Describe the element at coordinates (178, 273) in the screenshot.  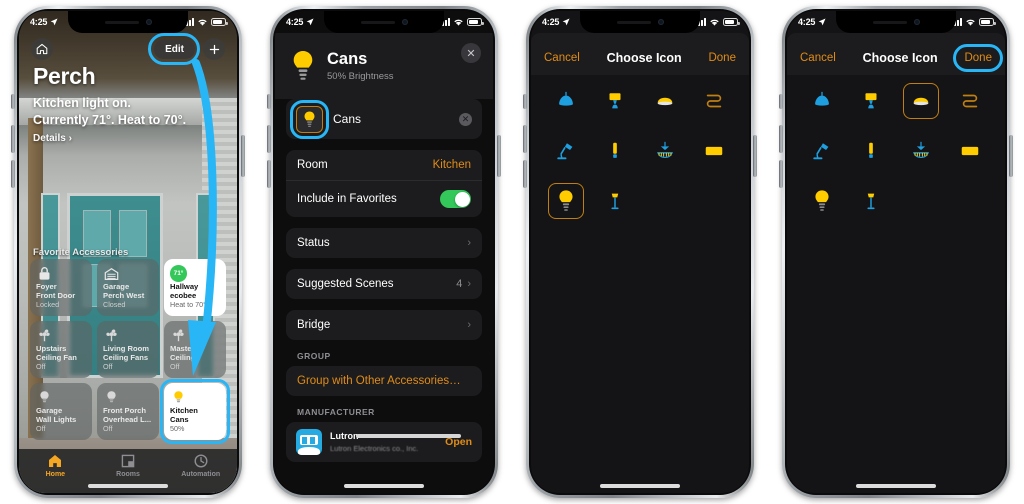
I see `status-badge: 71°` at that location.